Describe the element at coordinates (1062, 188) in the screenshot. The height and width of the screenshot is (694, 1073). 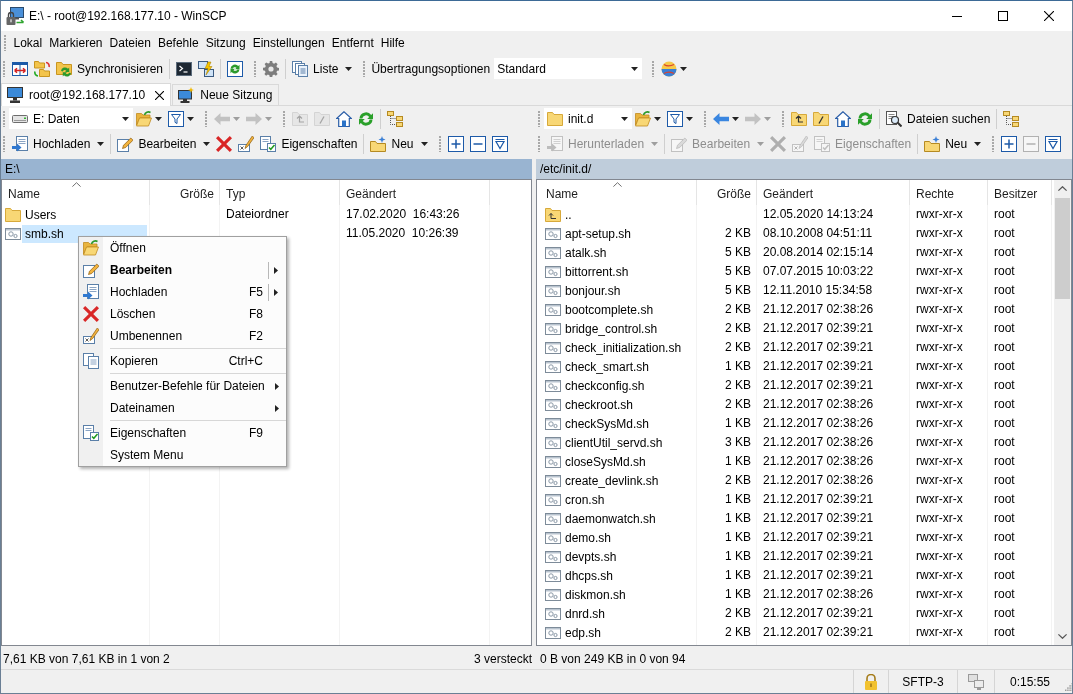
I see `scroll-up-icon` at that location.